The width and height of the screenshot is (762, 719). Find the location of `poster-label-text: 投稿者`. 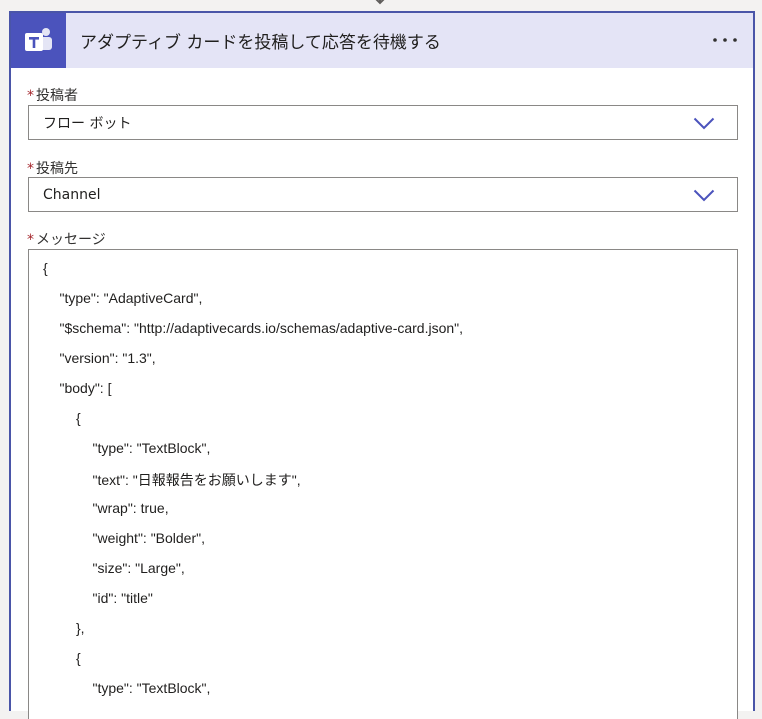

poster-label-text: 投稿者 is located at coordinates (57, 96).